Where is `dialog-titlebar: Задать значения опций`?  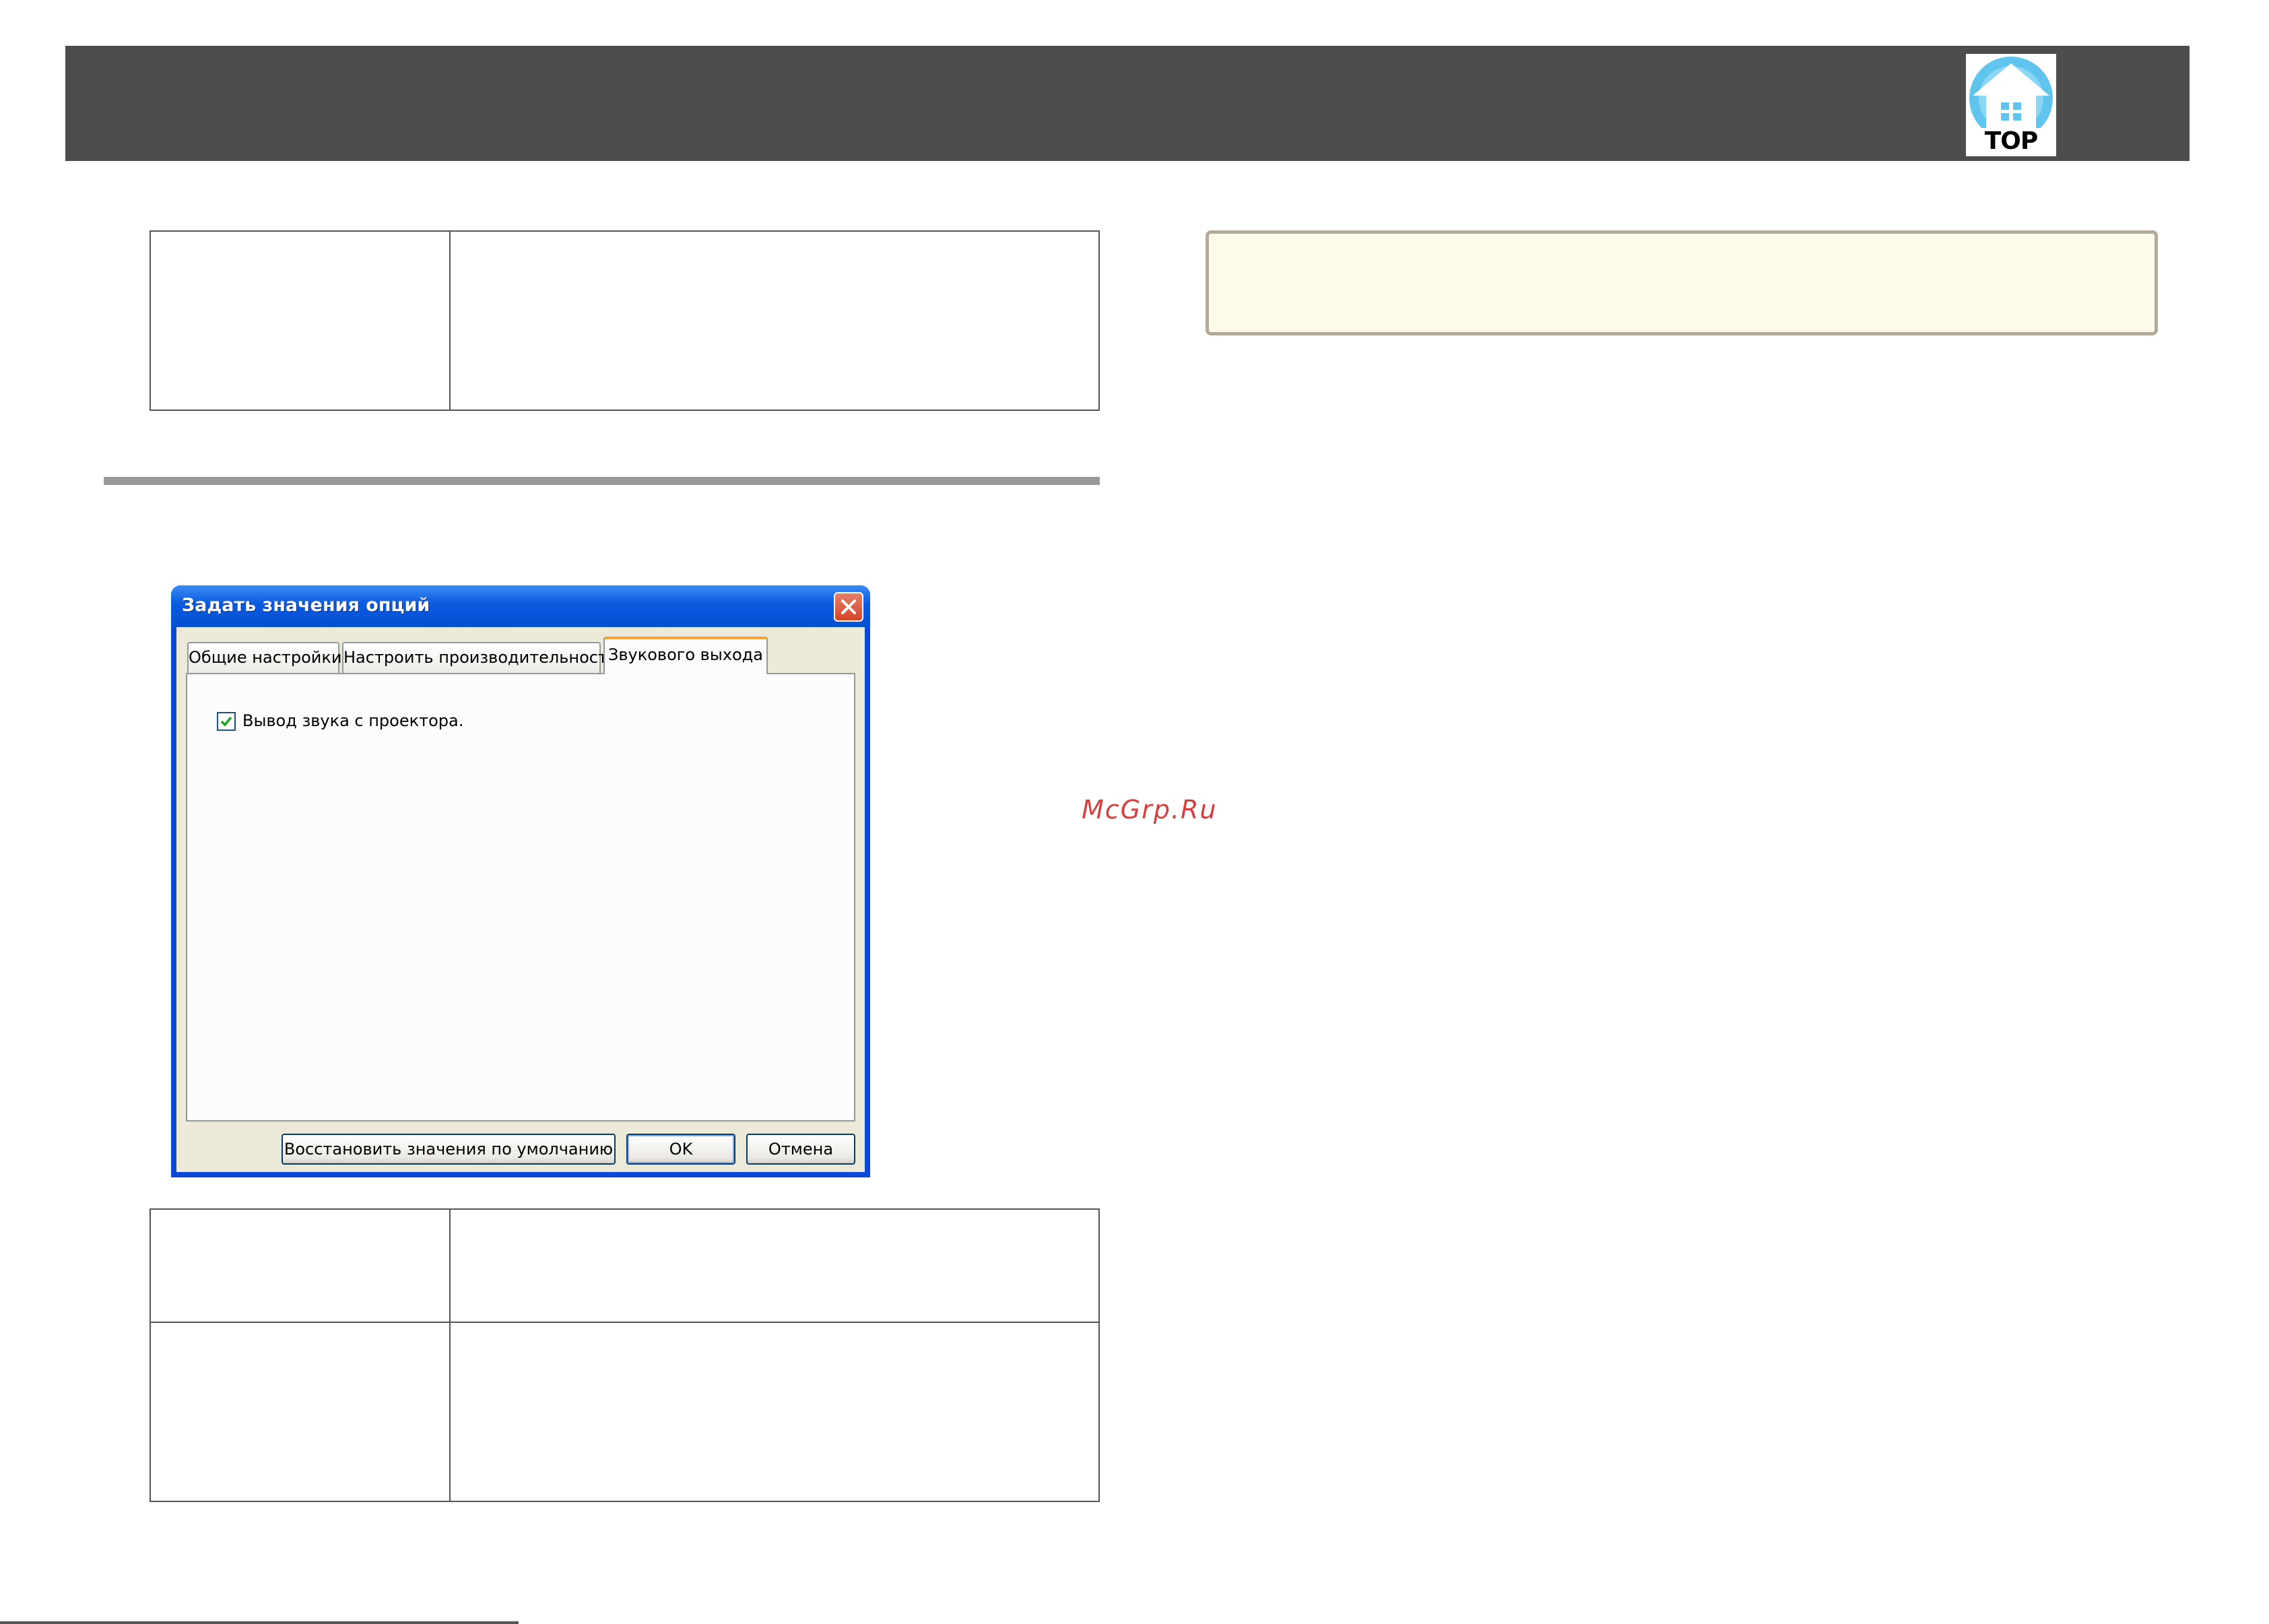 dialog-titlebar: Задать значения опций is located at coordinates (520, 606).